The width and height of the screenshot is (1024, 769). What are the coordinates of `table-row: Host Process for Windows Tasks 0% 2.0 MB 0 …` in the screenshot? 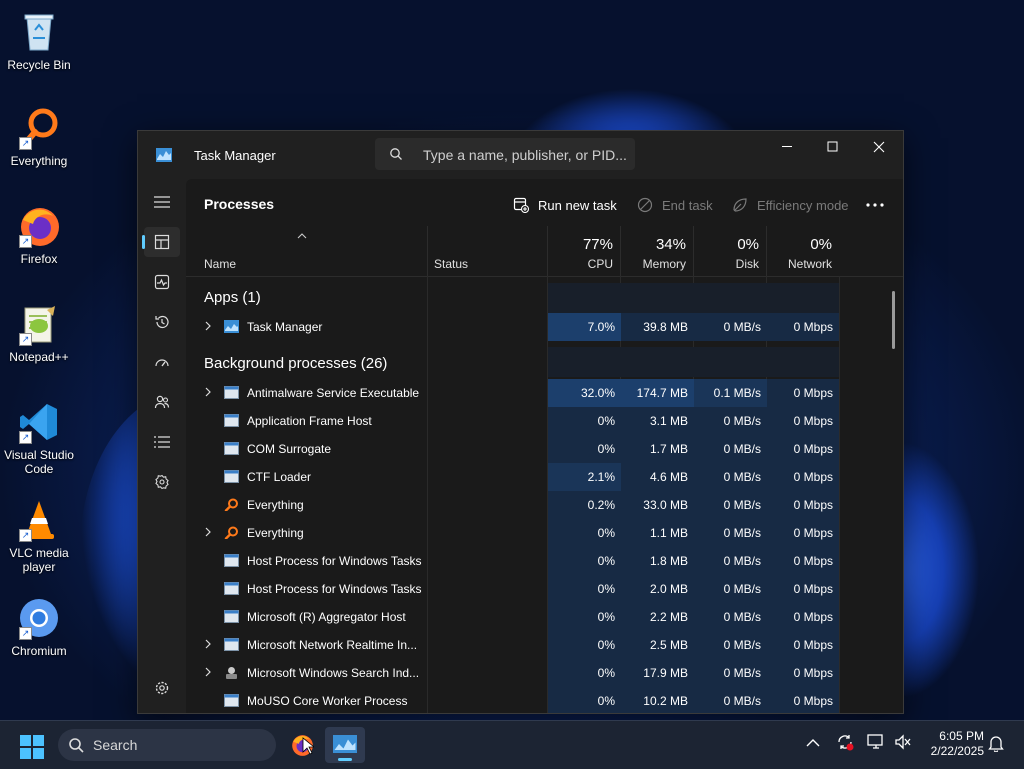 It's located at (537, 589).